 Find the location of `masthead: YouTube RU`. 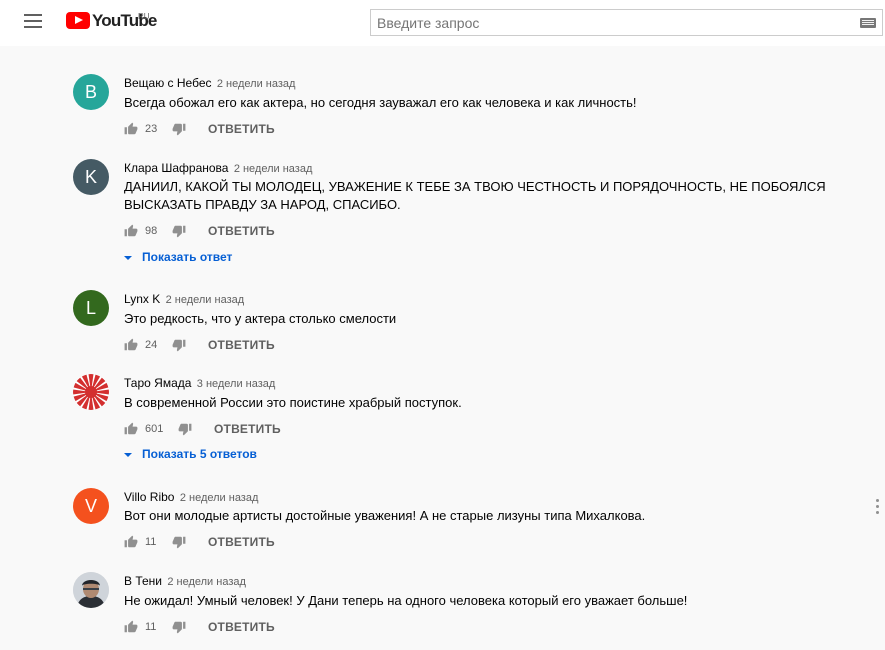

masthead: YouTube RU is located at coordinates (442, 23).